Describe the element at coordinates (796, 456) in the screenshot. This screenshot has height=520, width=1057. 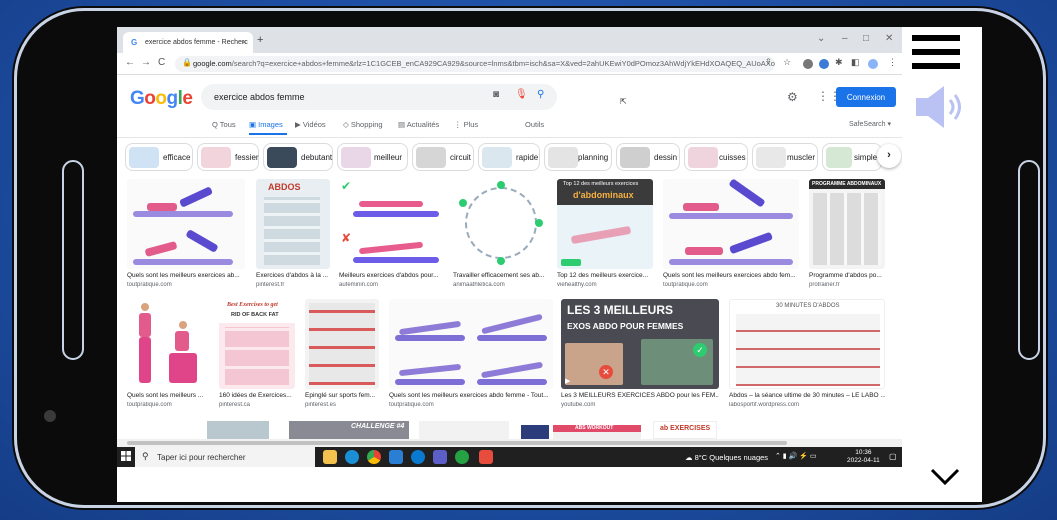
I see `tray-icons: ⌃ ▮ 🔊 ⚡ ▭` at that location.